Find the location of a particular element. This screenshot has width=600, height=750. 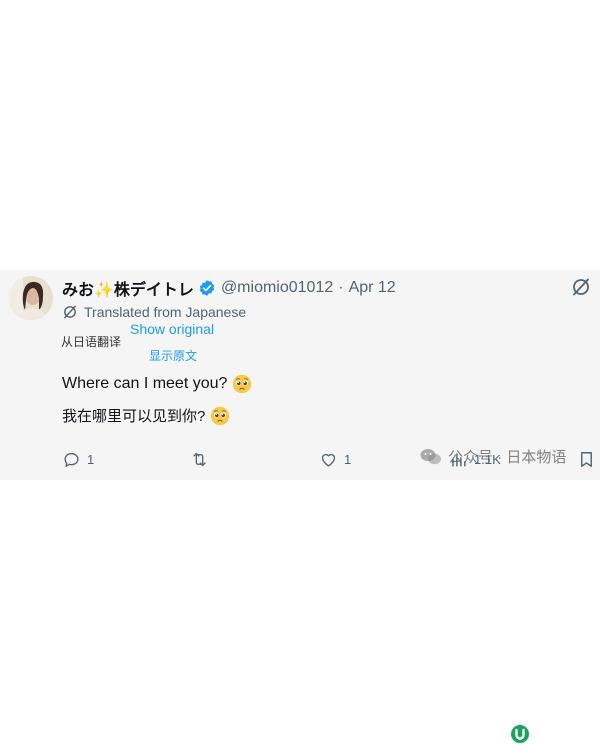

reply-button: 1 is located at coordinates (78, 459).